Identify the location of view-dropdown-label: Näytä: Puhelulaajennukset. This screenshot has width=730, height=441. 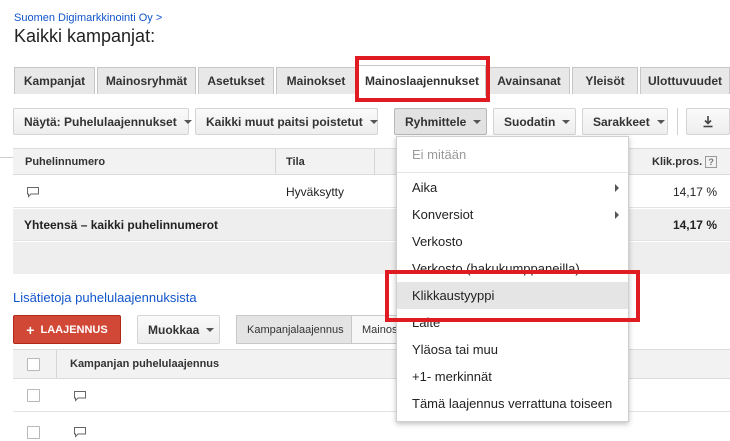
(100, 121).